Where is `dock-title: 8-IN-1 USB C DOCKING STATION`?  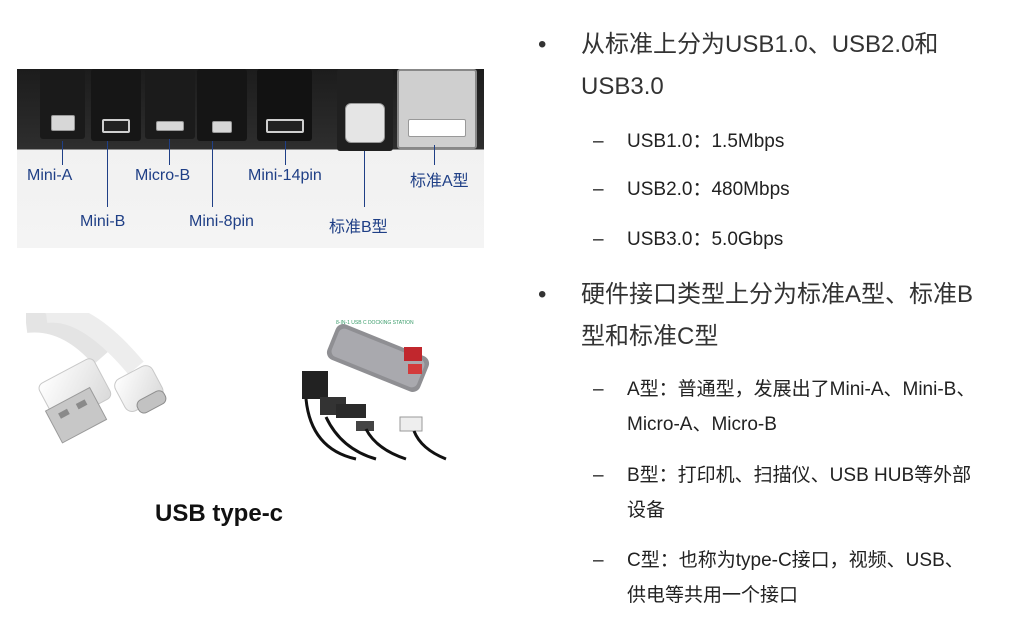
dock-title: 8-IN-1 USB C DOCKING STATION is located at coordinates (375, 323).